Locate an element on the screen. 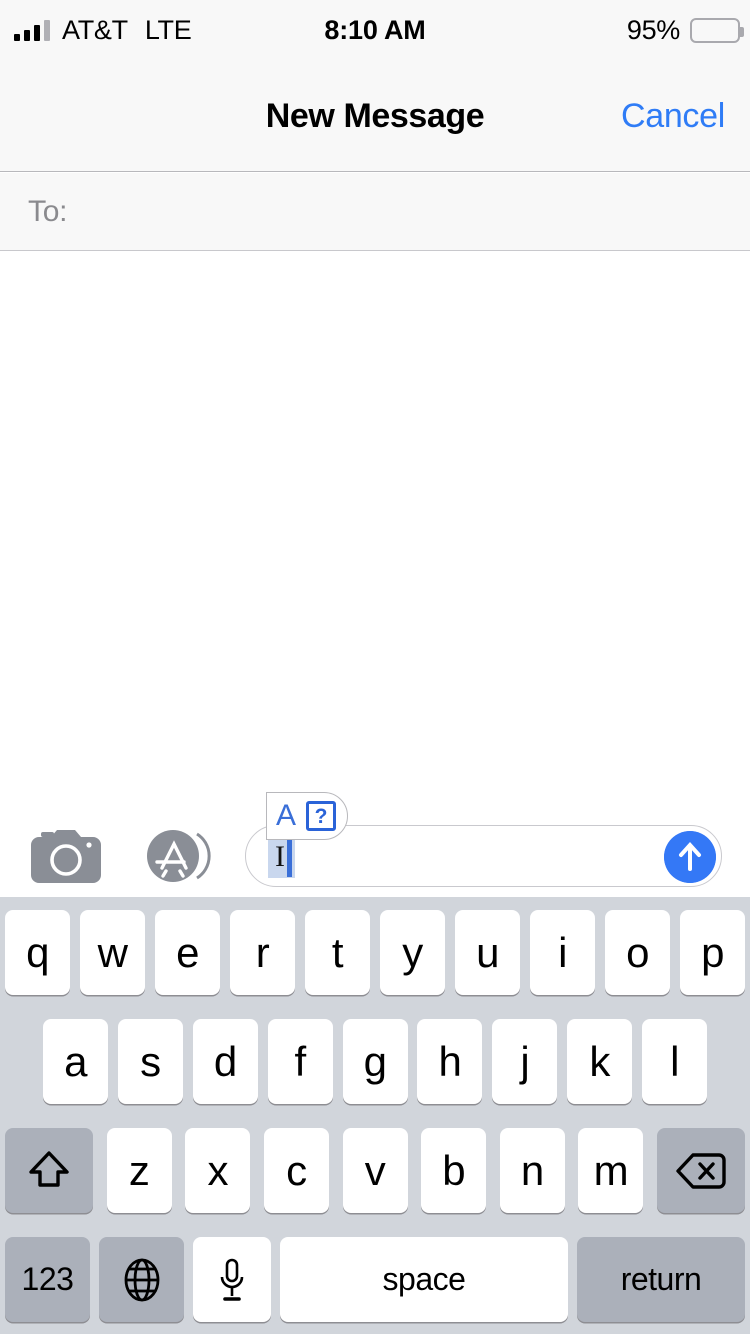 This screenshot has height=1334, width=750. text-selection-highlight: I is located at coordinates (281, 857).